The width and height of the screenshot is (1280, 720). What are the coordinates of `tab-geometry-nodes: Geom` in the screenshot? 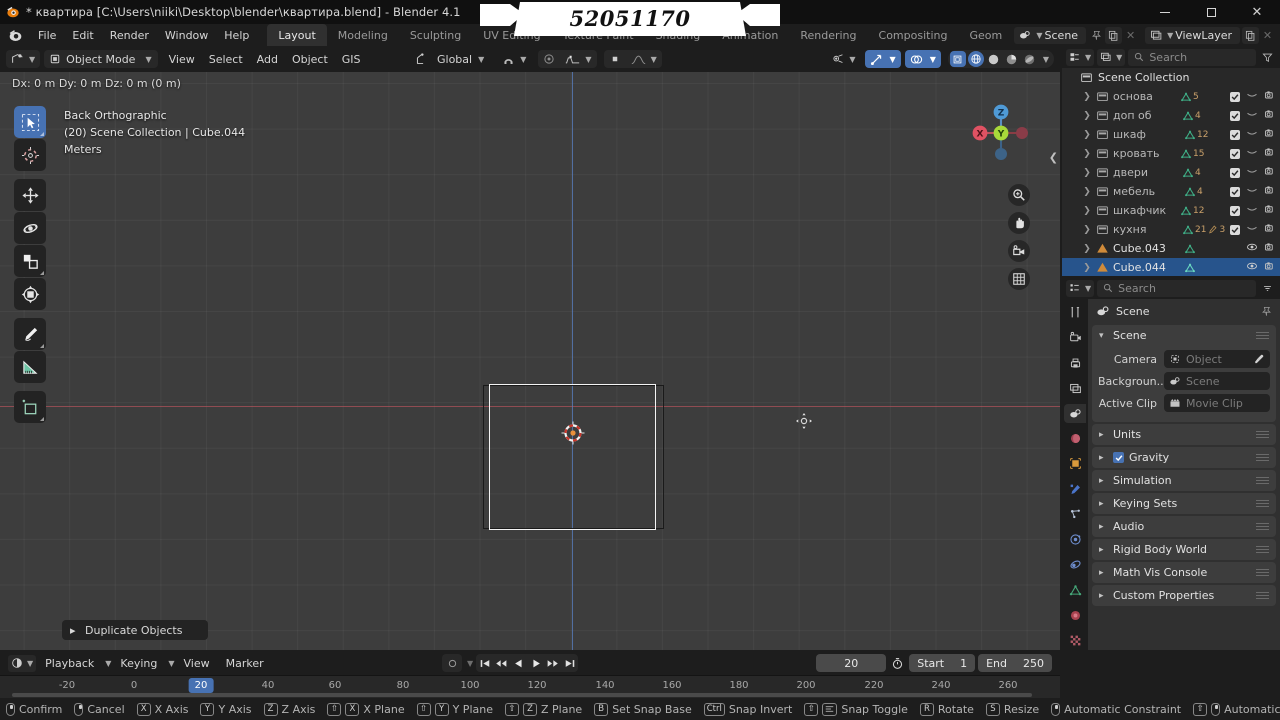 It's located at (985, 35).